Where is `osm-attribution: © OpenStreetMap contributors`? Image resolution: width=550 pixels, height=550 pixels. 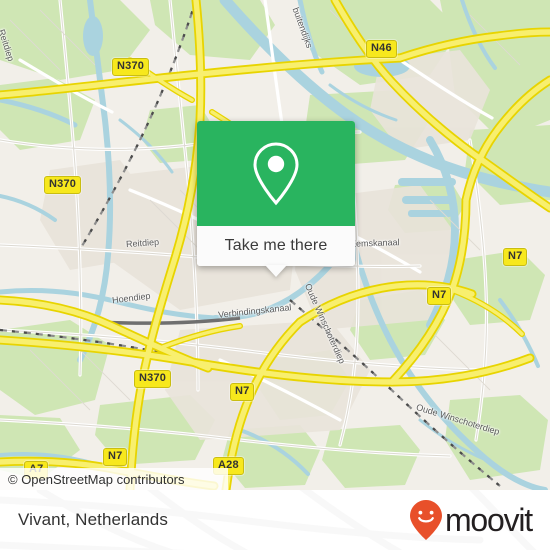 osm-attribution: © OpenStreetMap contributors is located at coordinates (114, 479).